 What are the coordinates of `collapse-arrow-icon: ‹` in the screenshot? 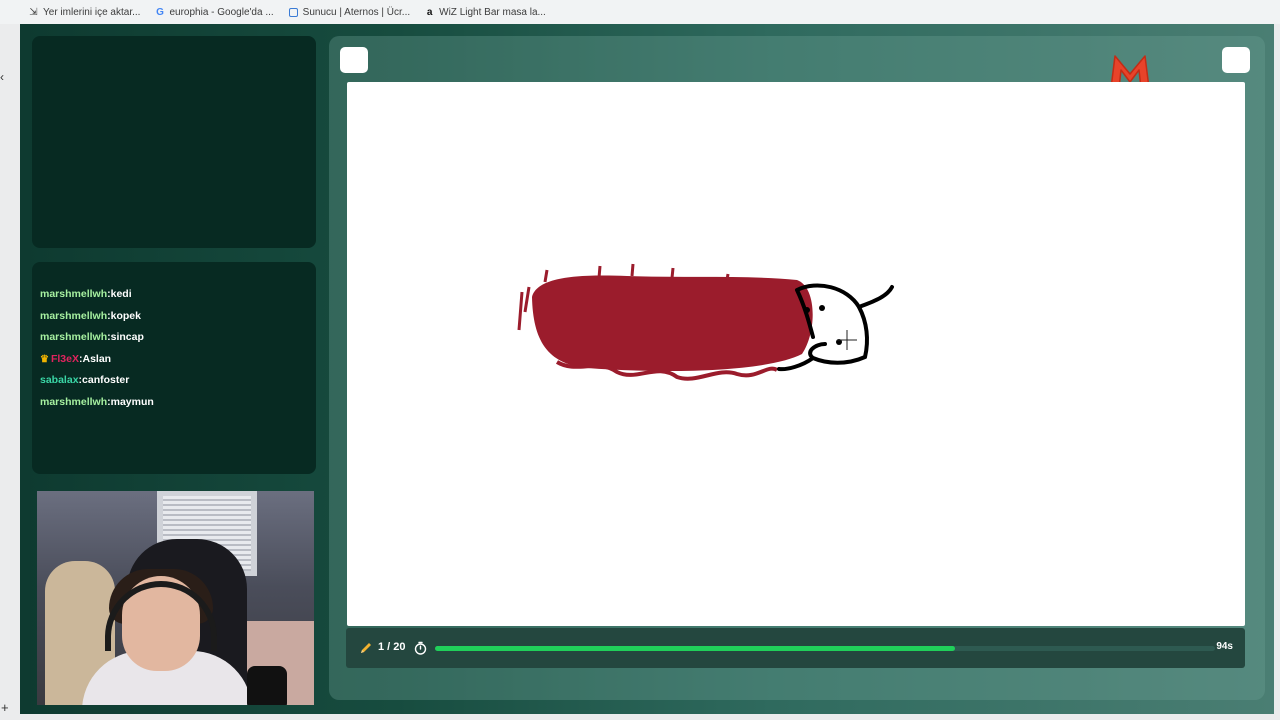 It's located at (2, 77).